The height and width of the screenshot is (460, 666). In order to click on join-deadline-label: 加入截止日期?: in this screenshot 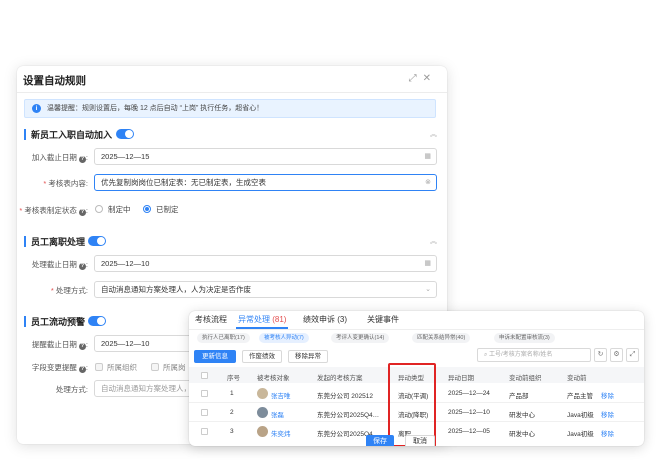, I will do `click(59, 158)`.